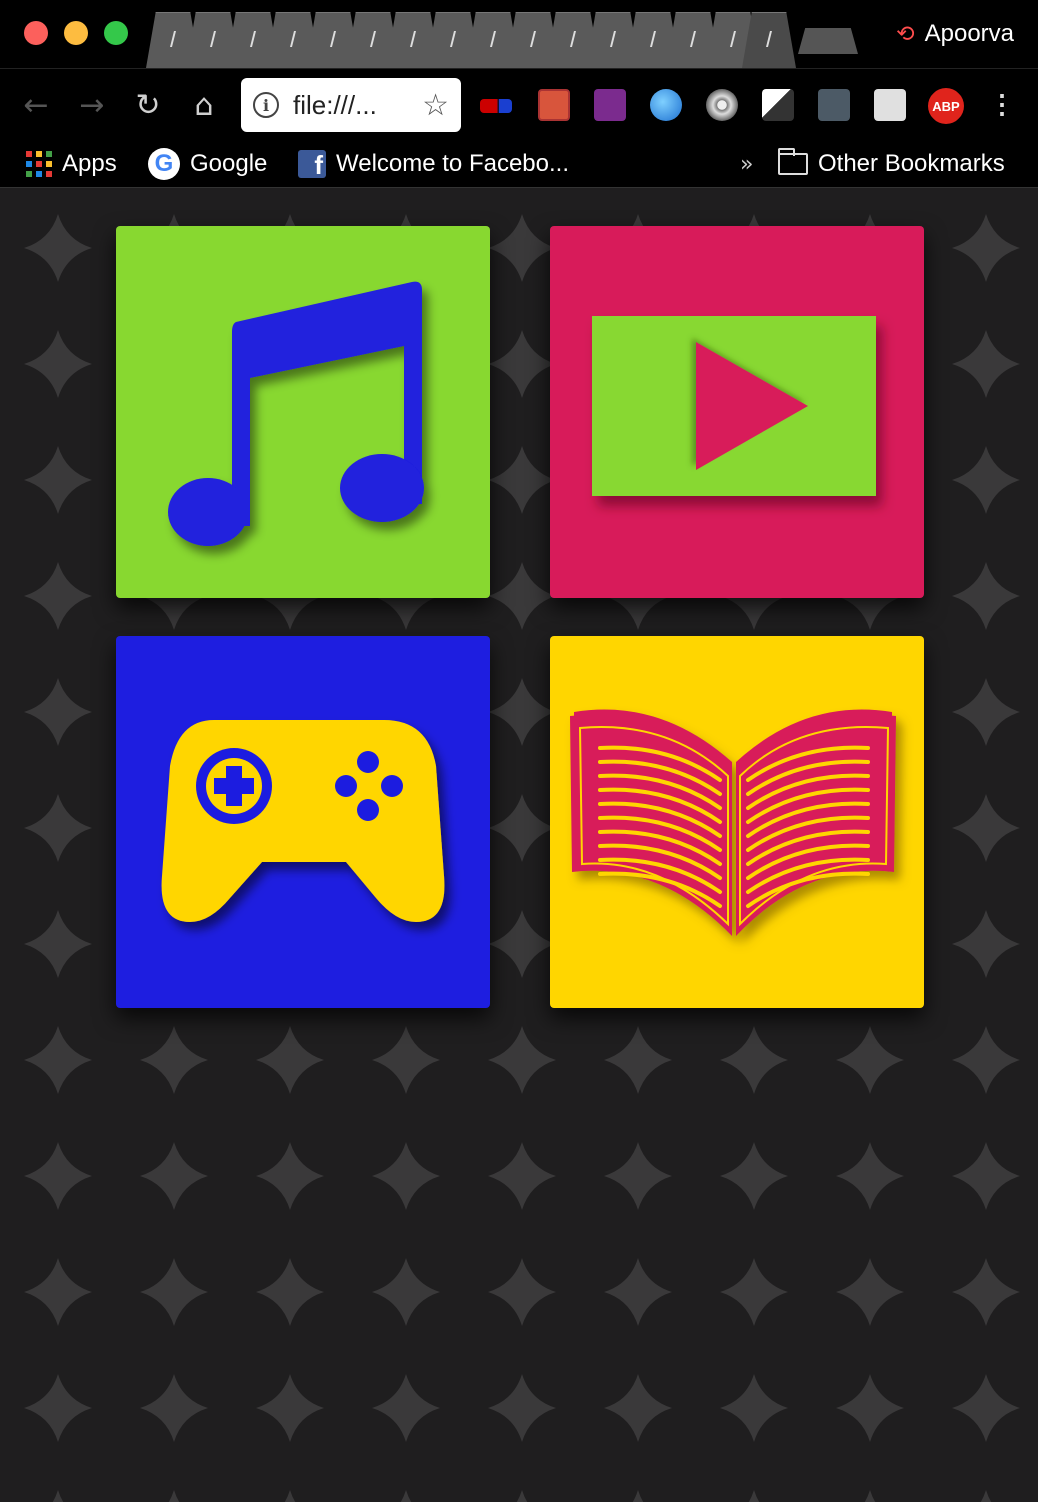 The height and width of the screenshot is (1502, 1038). Describe the element at coordinates (734, 406) in the screenshot. I see `play-video-icon` at that location.